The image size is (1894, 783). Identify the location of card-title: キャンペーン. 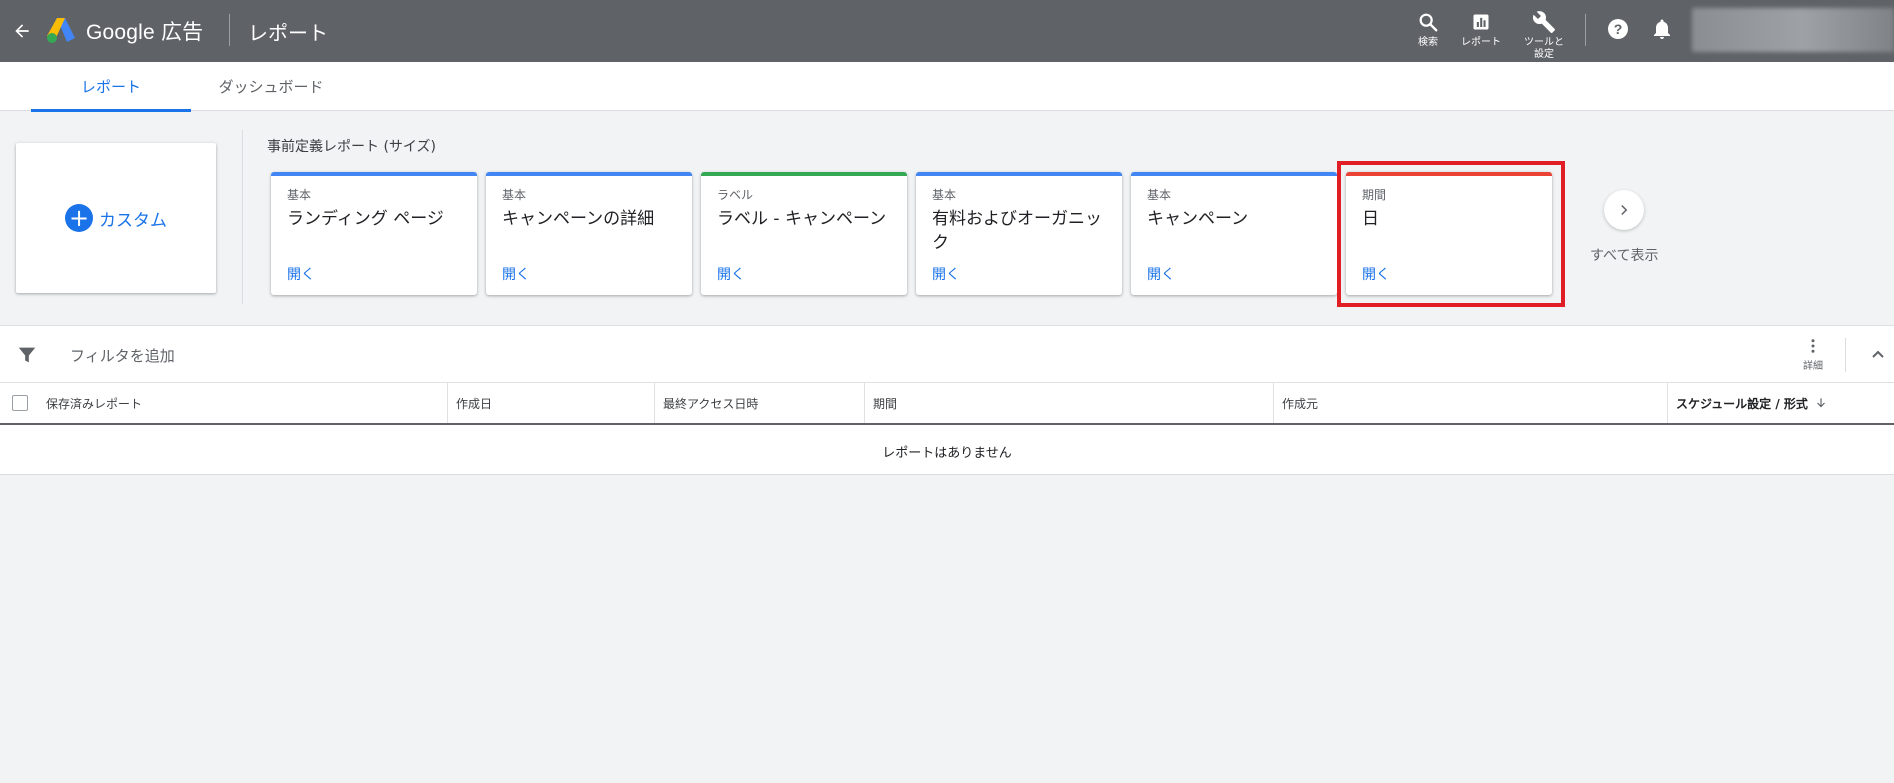
(1198, 219).